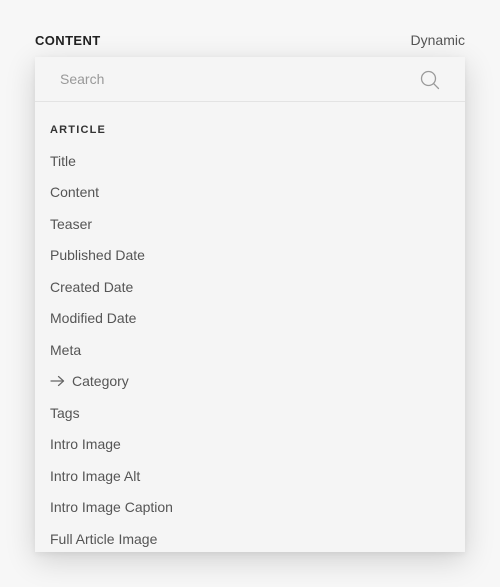 The height and width of the screenshot is (587, 500). I want to click on list-item-content: Content, so click(257, 193).